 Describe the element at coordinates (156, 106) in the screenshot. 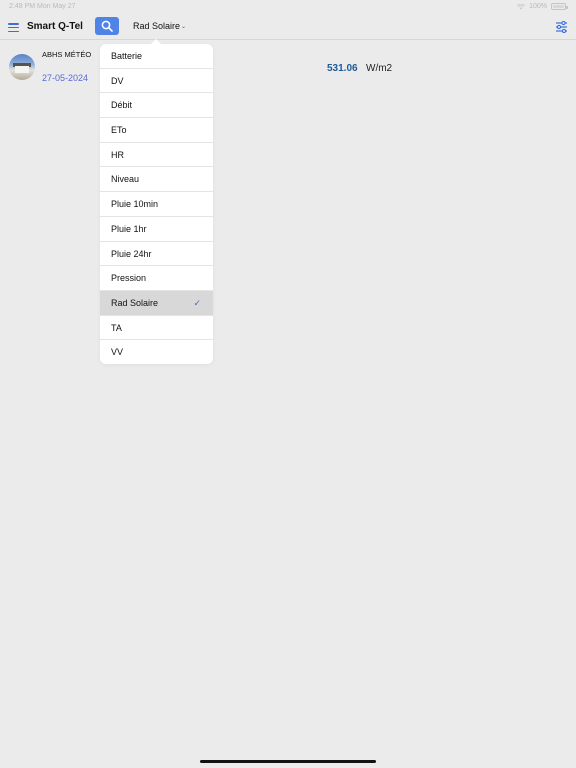

I see `dropdown-item: Débit` at that location.